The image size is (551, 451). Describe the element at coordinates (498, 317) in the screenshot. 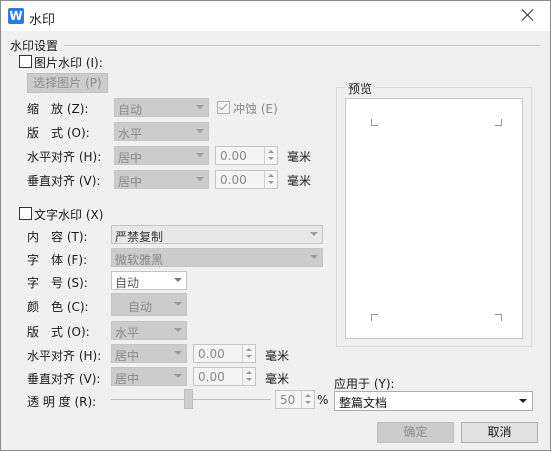

I see `crop-mark-bottom-right` at that location.